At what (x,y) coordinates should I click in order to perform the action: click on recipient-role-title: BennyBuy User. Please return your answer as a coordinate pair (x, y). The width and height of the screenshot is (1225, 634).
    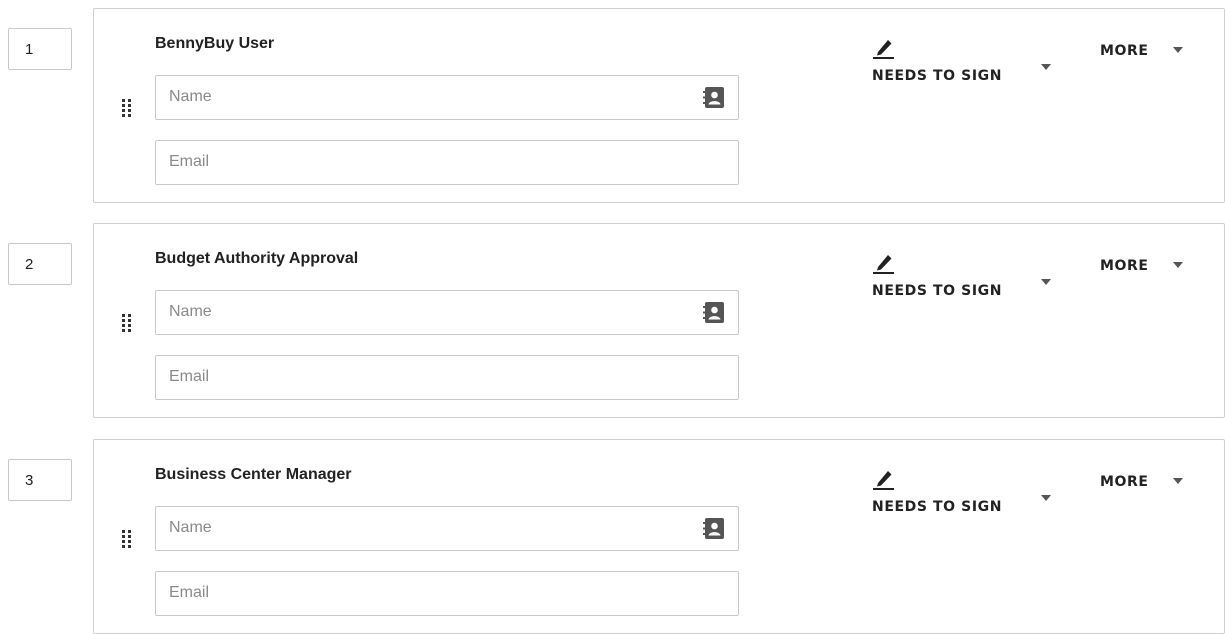
    Looking at the image, I should click on (215, 43).